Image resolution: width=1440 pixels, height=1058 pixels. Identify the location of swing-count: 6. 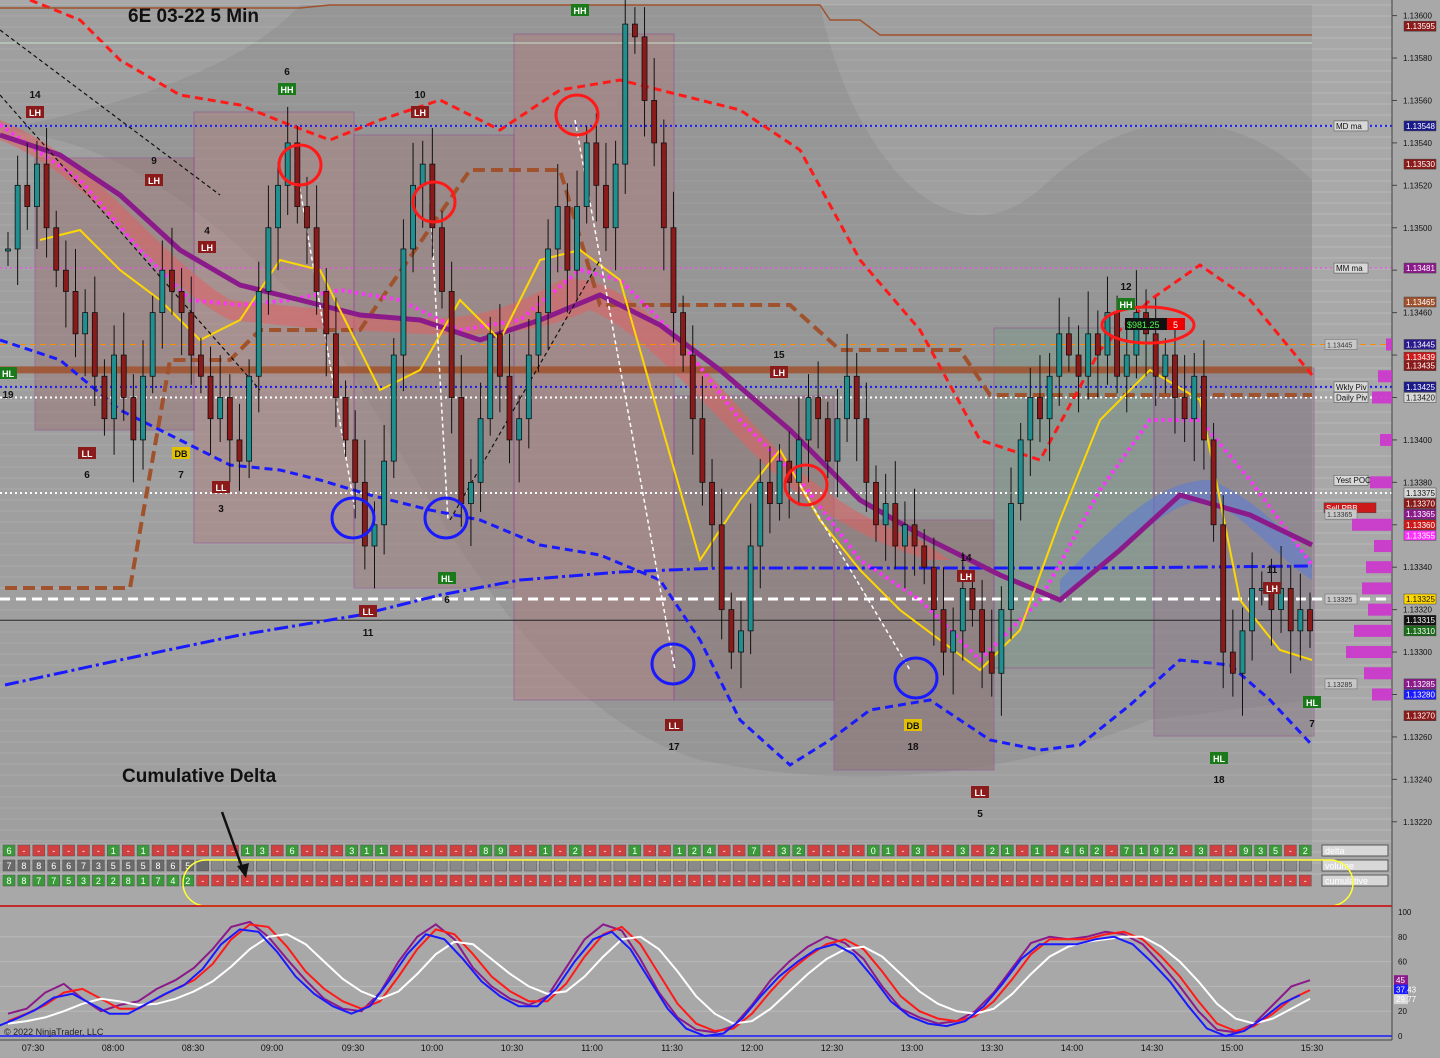
(287, 72).